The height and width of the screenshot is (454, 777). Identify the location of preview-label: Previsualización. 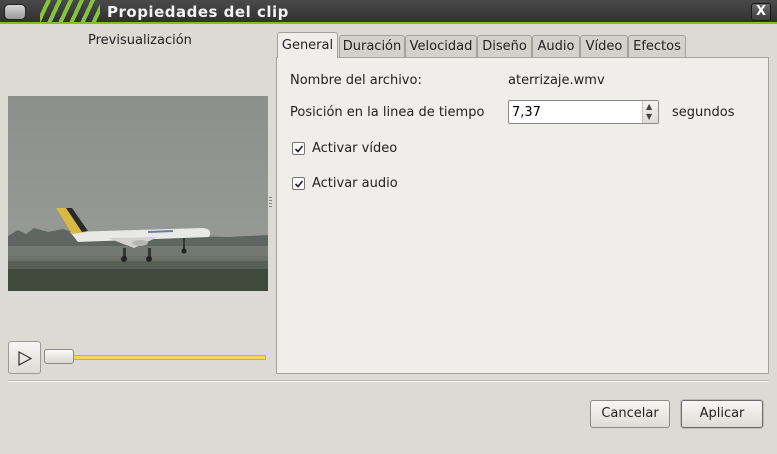
(140, 40).